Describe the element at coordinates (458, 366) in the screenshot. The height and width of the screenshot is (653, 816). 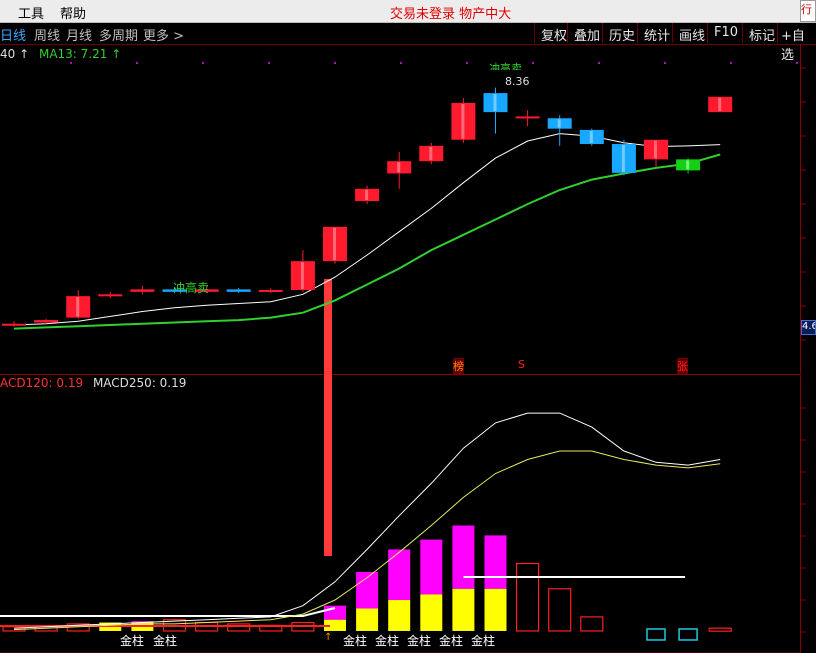
I see `marker-bang: 榜` at that location.